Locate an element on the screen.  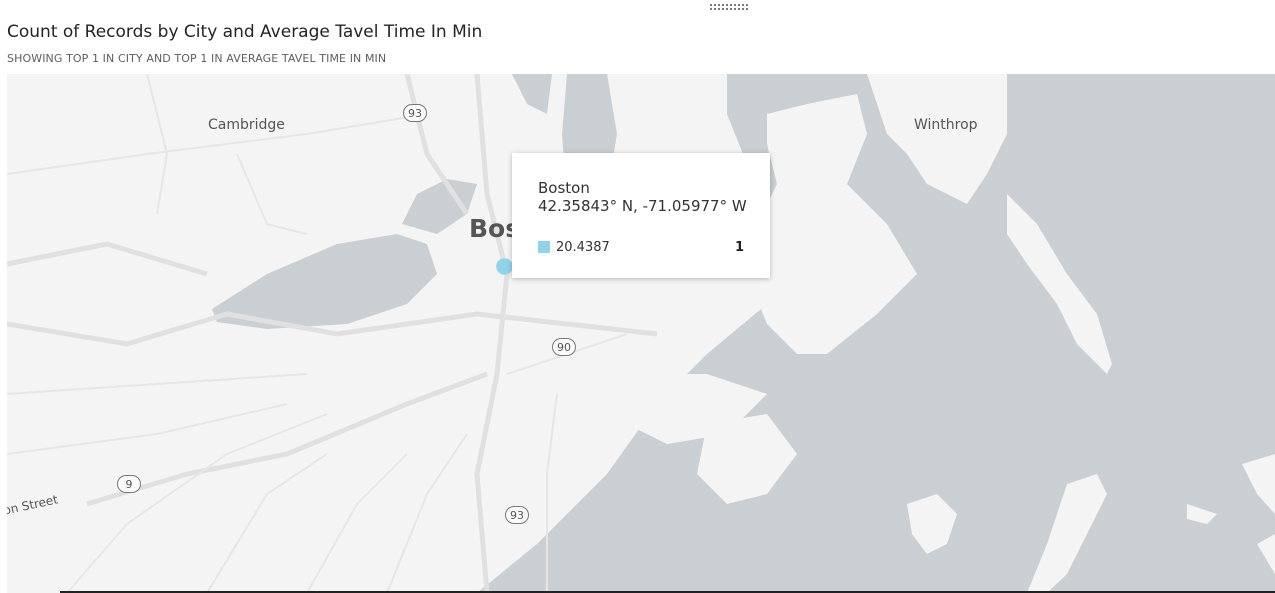
route-93-shield-south: 93 is located at coordinates (517, 515).